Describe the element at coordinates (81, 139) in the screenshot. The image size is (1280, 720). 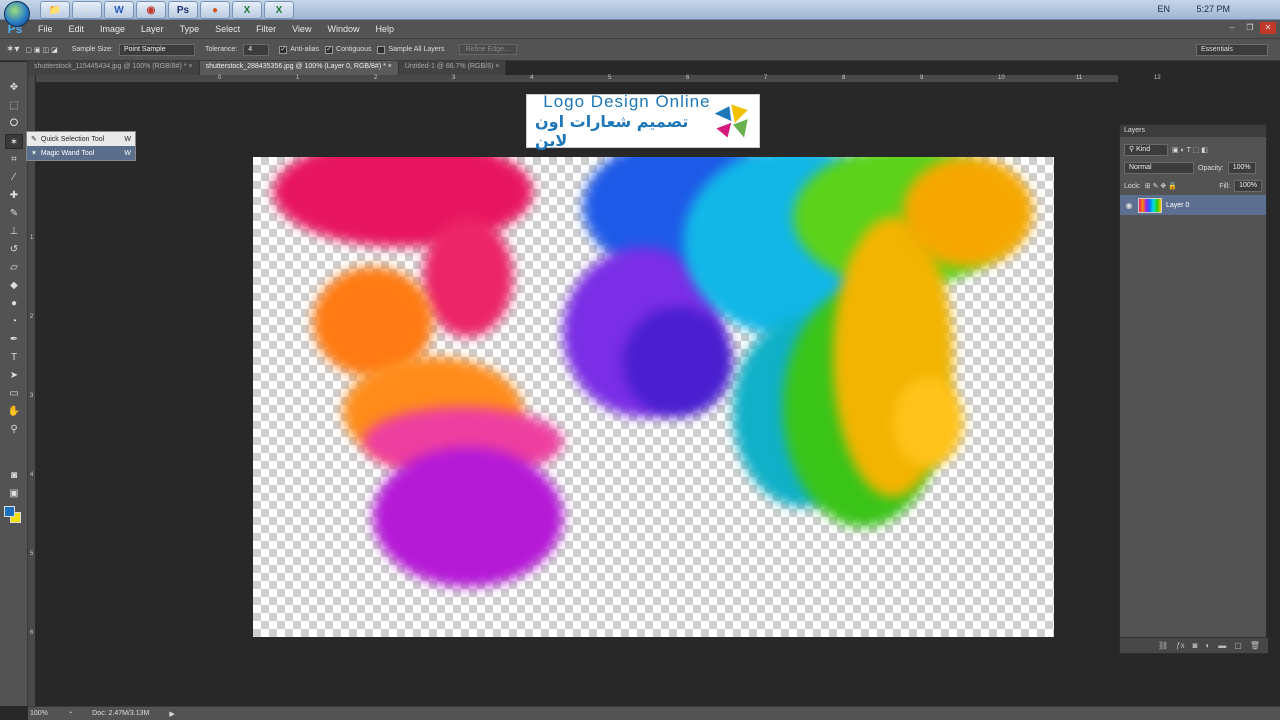
I see `quick-selection-tool-item: ✎ Quick Selection Tool W` at that location.